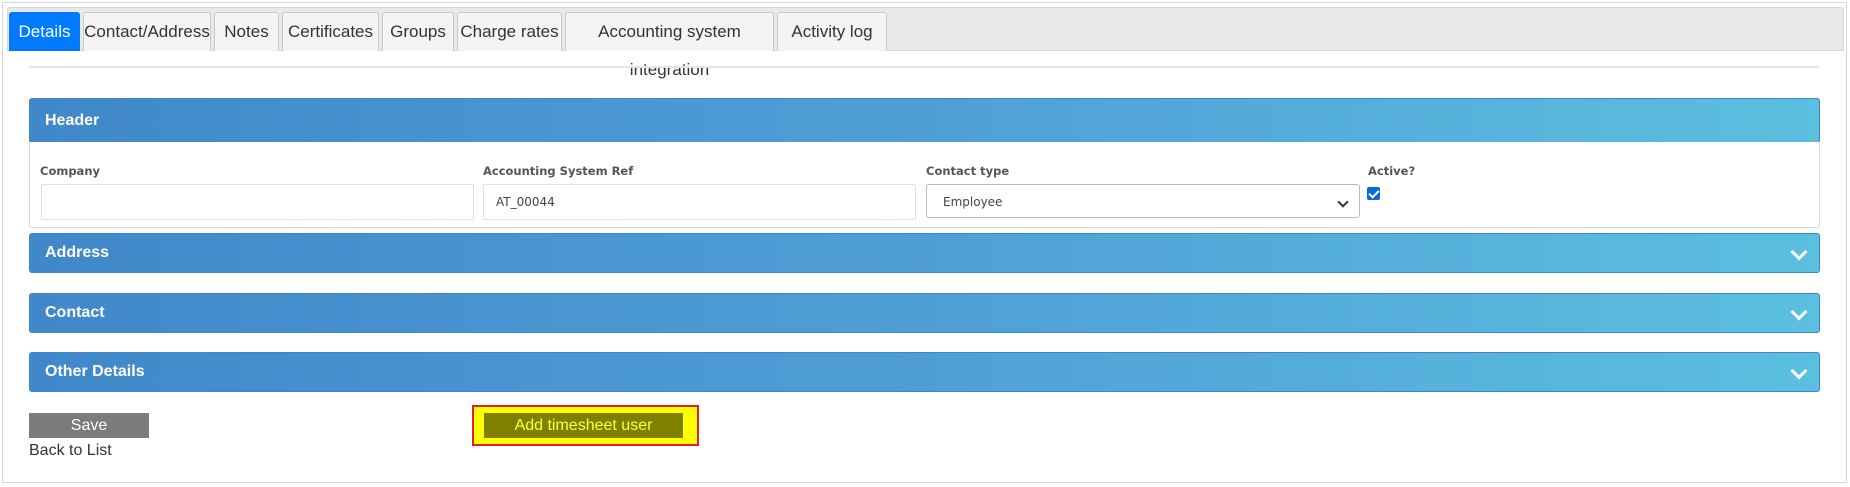 This screenshot has height=487, width=1850. I want to click on company-label: Company, so click(70, 171).